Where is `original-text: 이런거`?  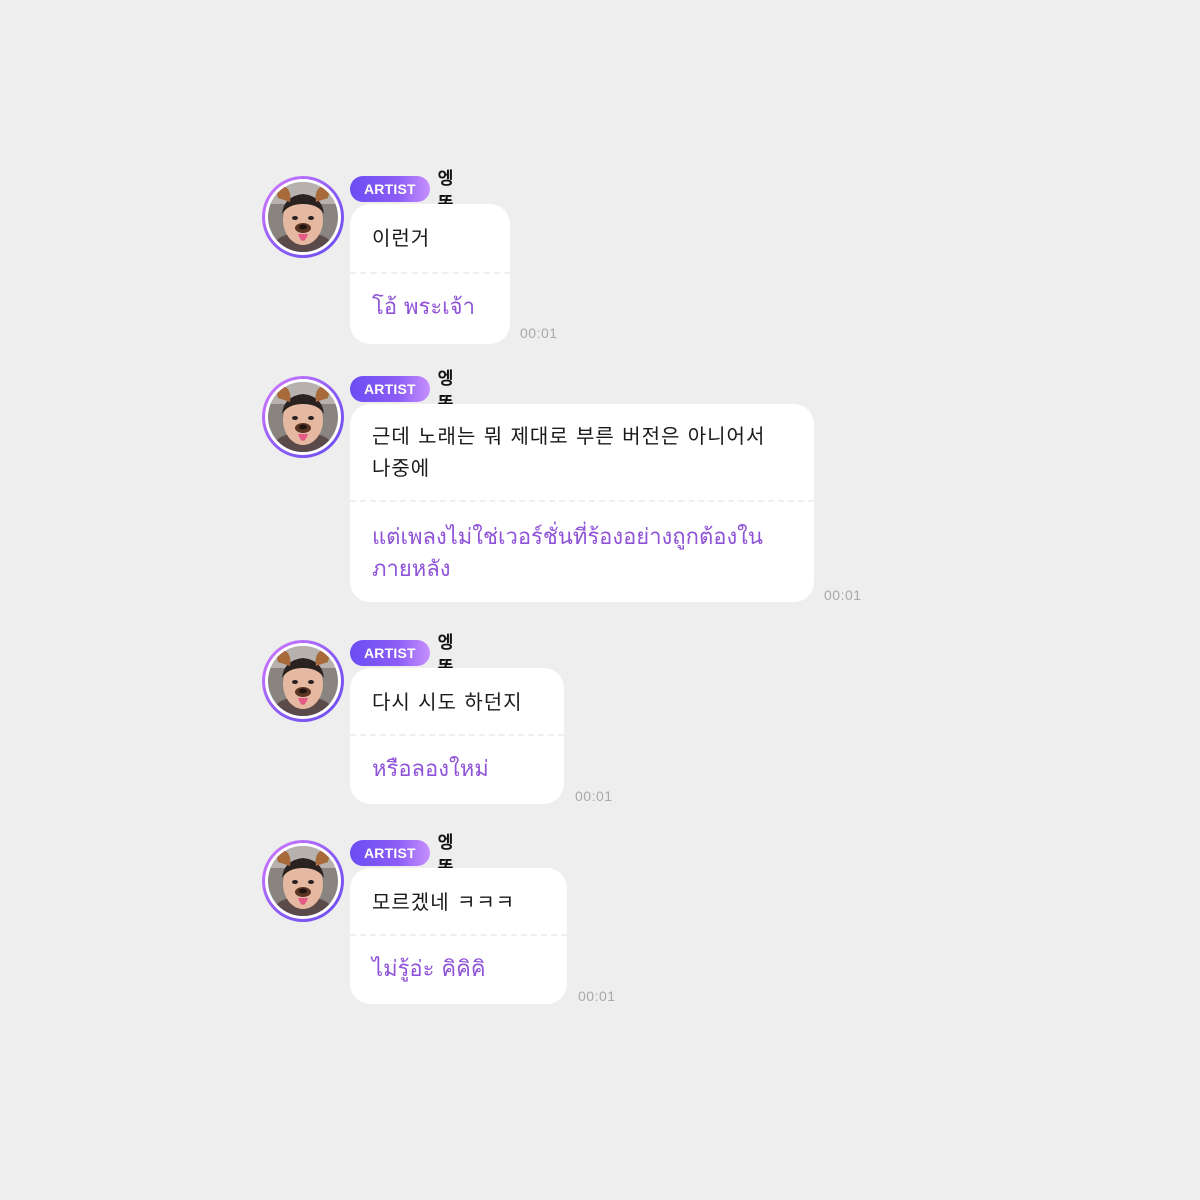
original-text: 이런거 is located at coordinates (401, 238).